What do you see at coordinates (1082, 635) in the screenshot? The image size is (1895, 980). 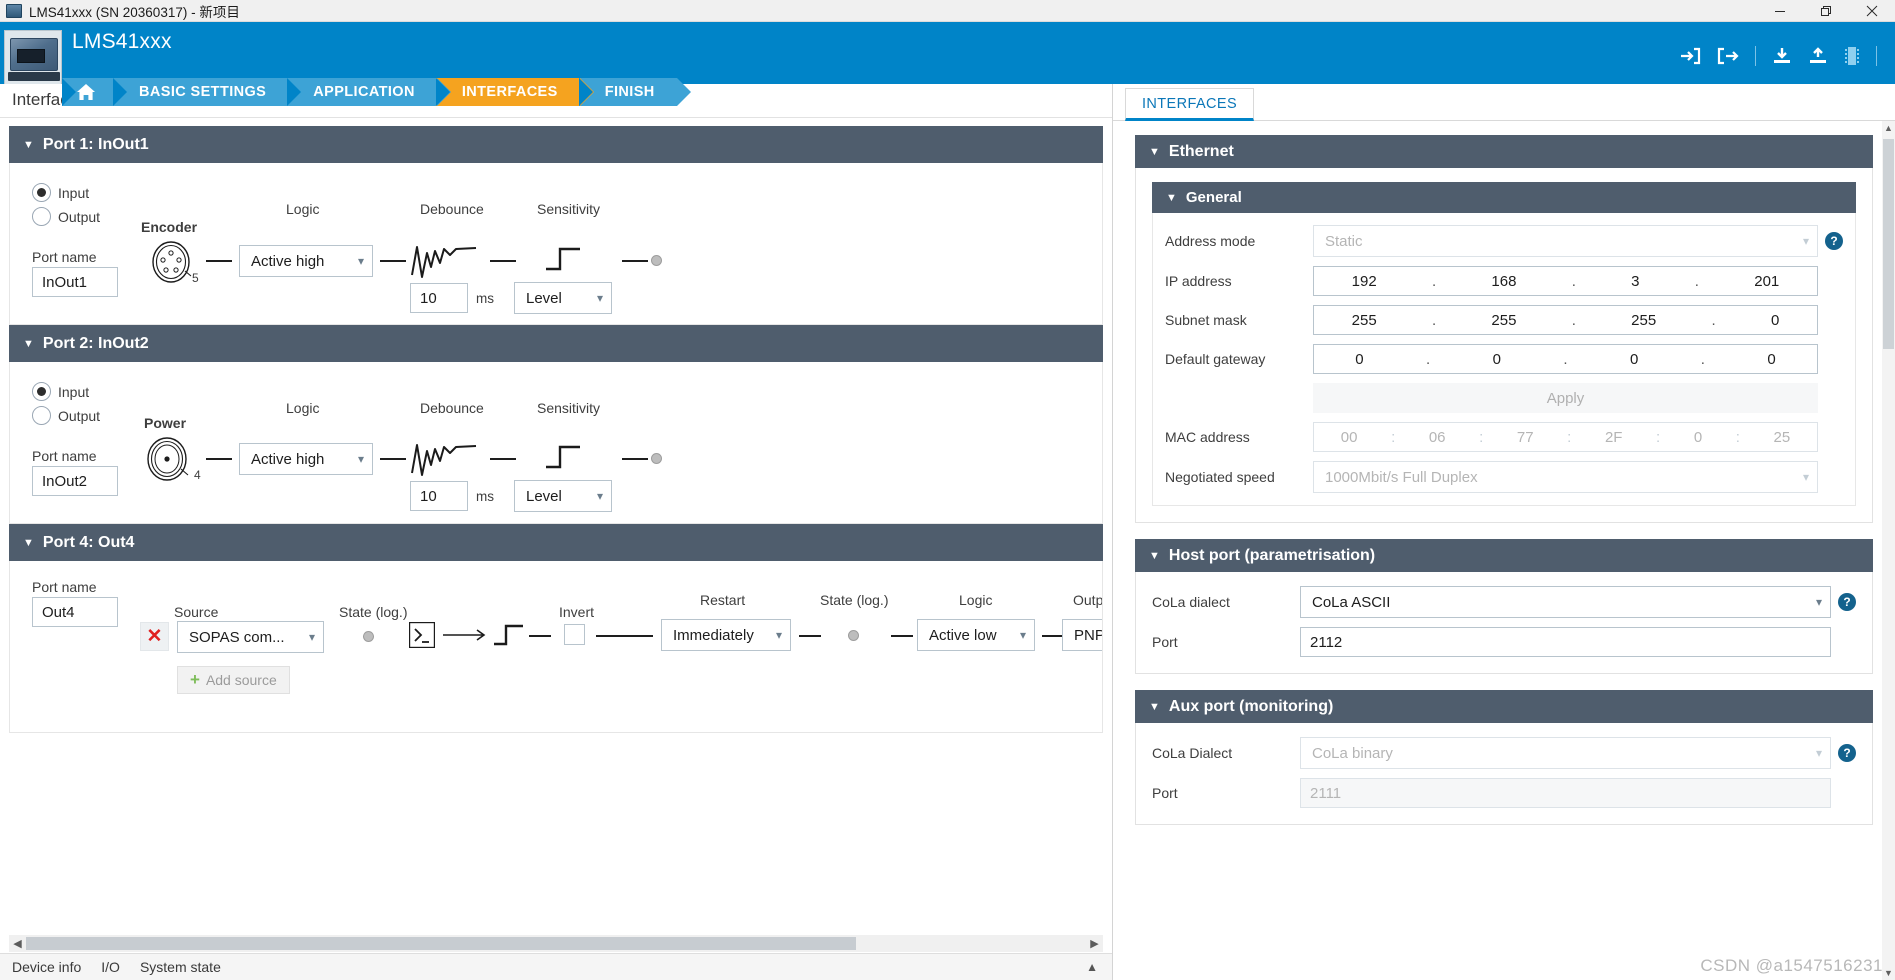 I see `port-4-output-select: PNP` at bounding box center [1082, 635].